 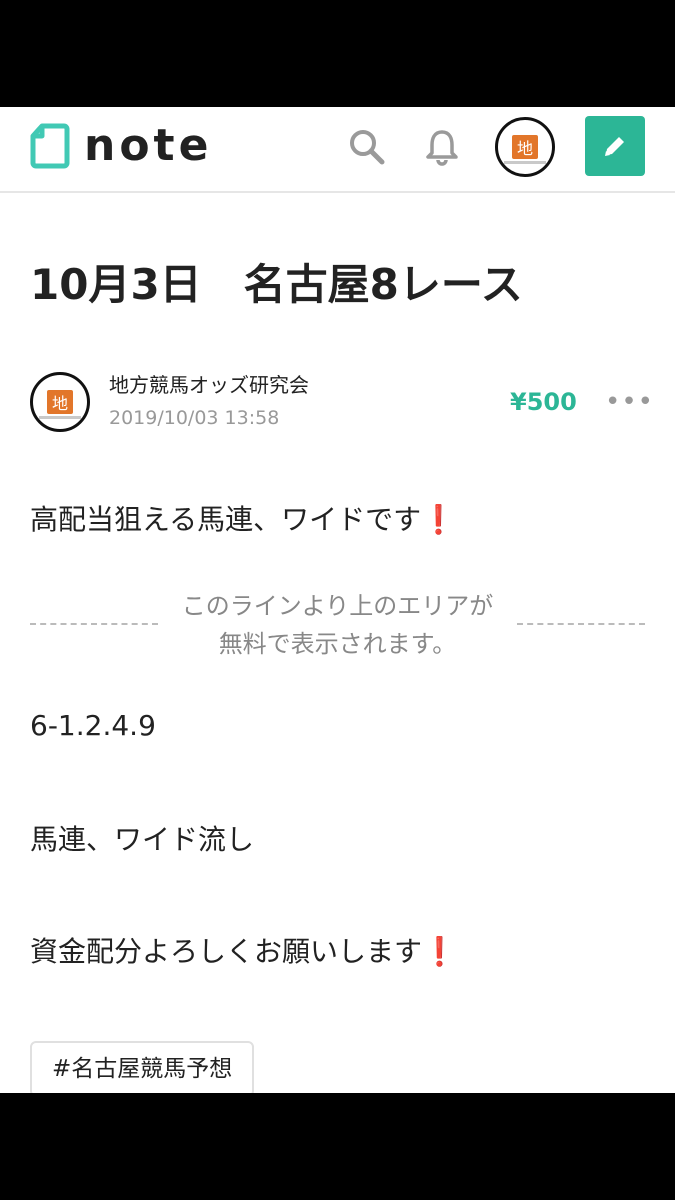 I want to click on paywall-notice-line1: このラインより上のエリアが, so click(x=337, y=606).